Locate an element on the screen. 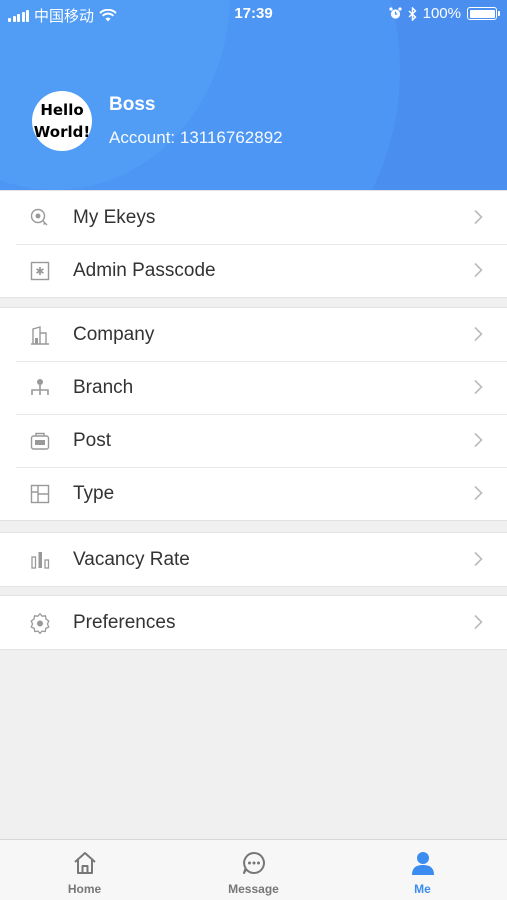 The image size is (507, 900). battery-percent: 100% is located at coordinates (441, 13).